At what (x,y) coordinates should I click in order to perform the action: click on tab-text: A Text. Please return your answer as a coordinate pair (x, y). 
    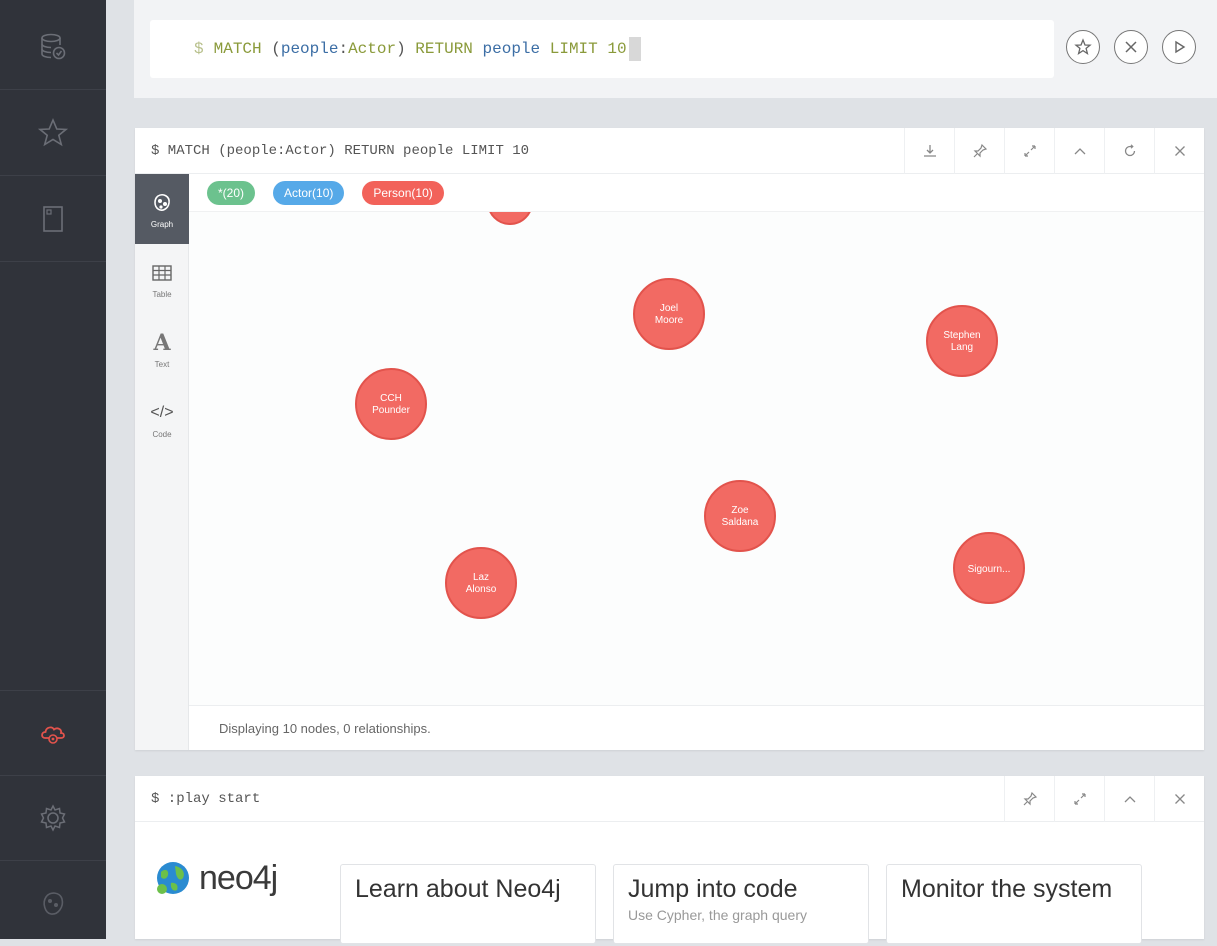
    Looking at the image, I should click on (162, 349).